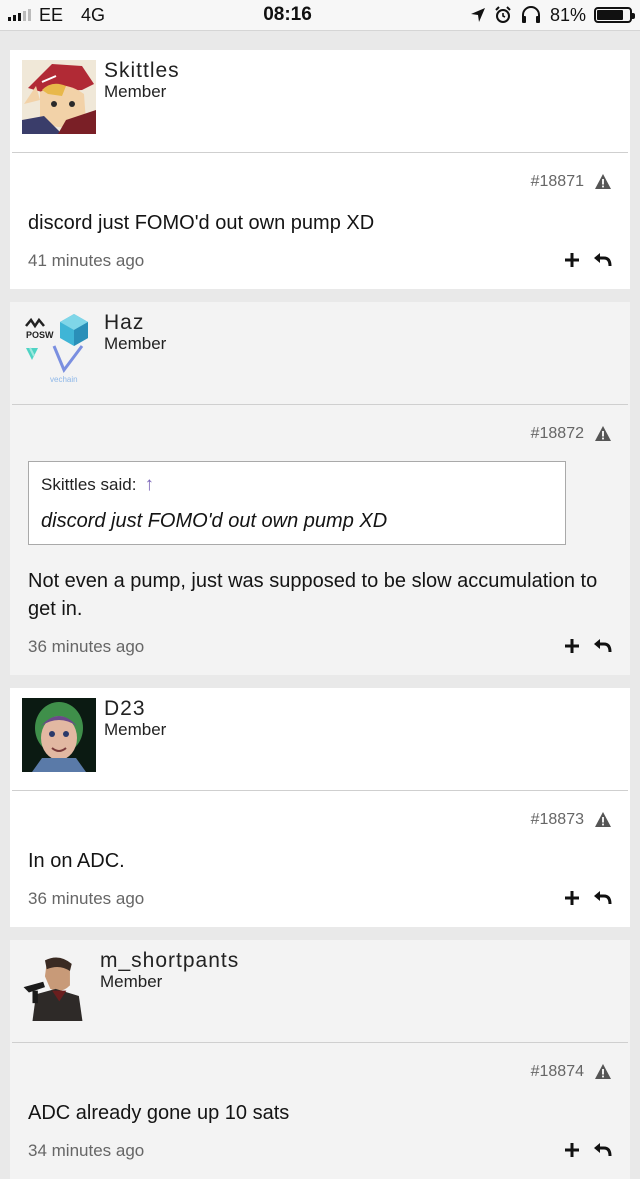 The image size is (640, 1179). I want to click on posw-logo-text: POSW, so click(40, 335).